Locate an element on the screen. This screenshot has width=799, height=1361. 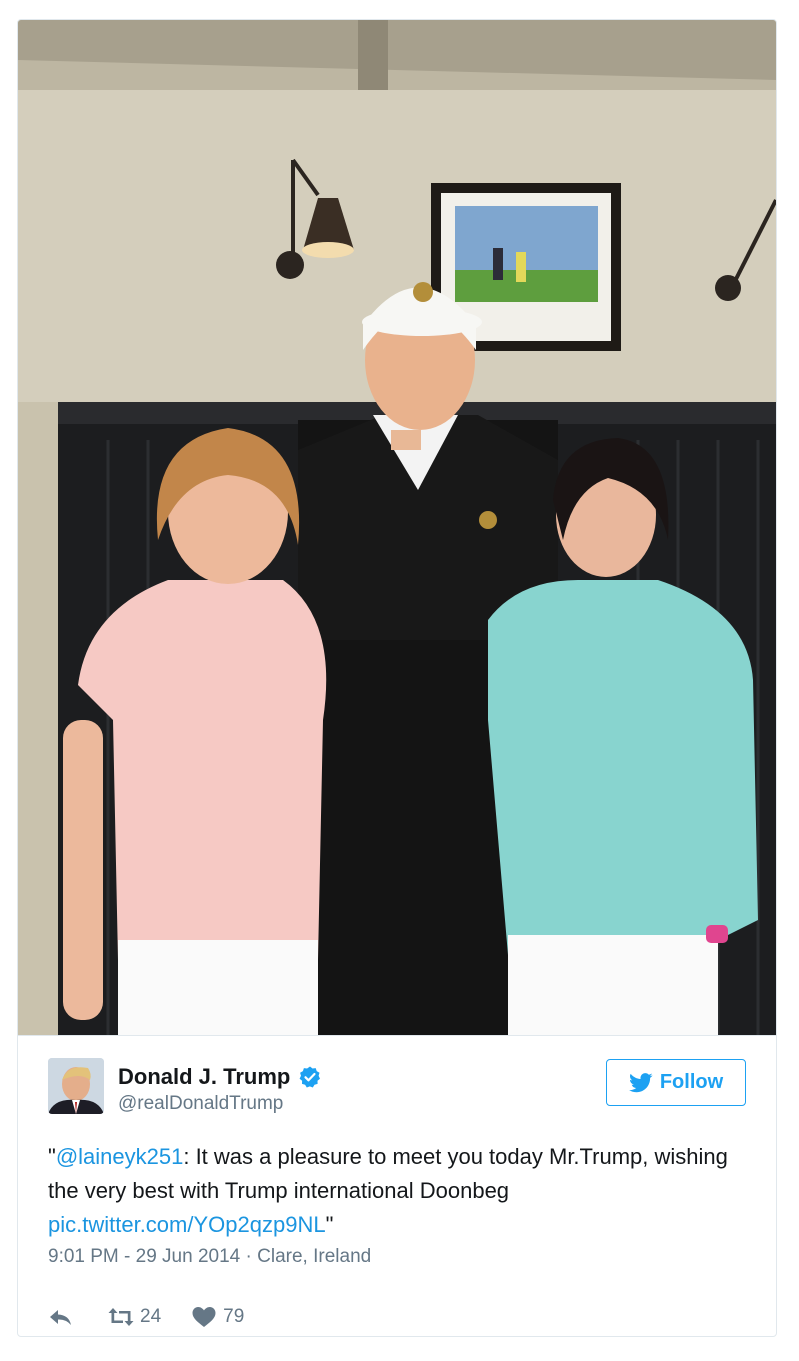
author-name-text: Donald J. Trump is located at coordinates (204, 1077).